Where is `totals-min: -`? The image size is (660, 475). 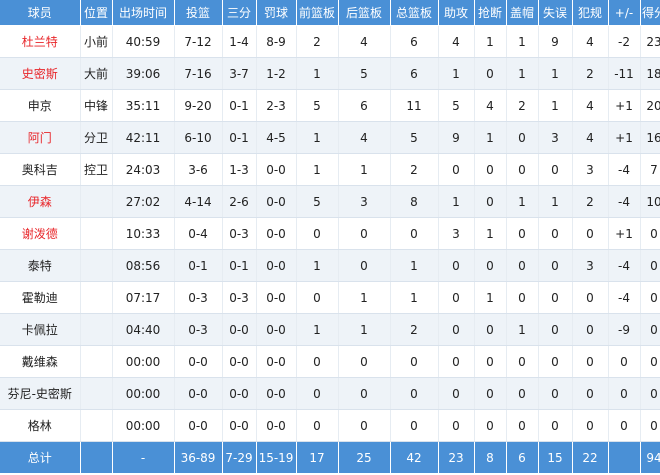 totals-min: - is located at coordinates (143, 457).